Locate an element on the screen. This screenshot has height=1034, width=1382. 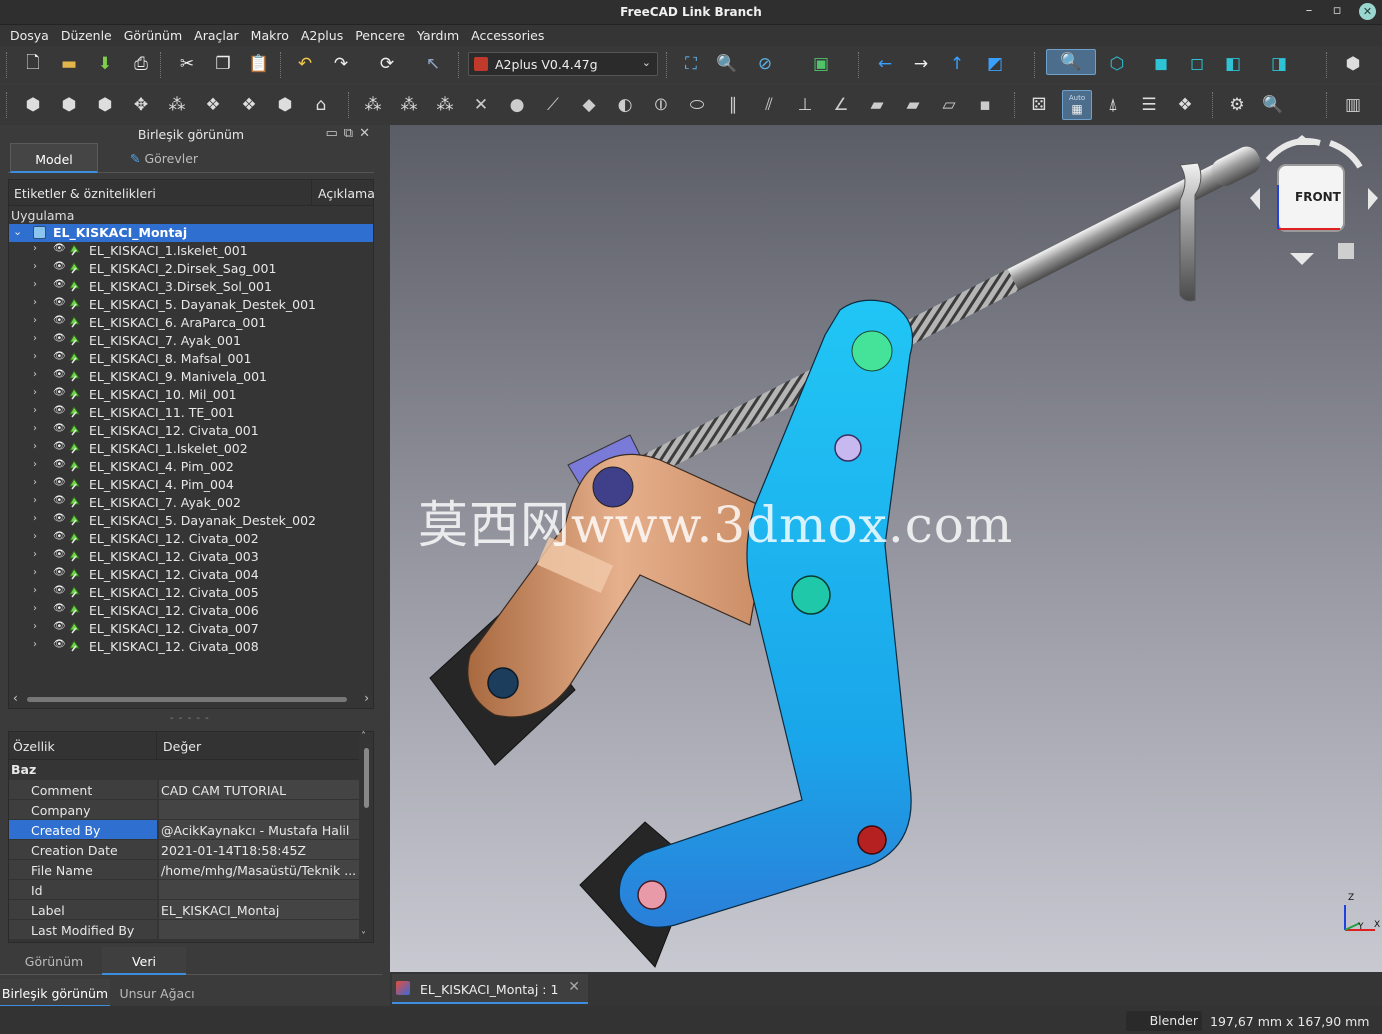
red-bolt is located at coordinates (872, 840).